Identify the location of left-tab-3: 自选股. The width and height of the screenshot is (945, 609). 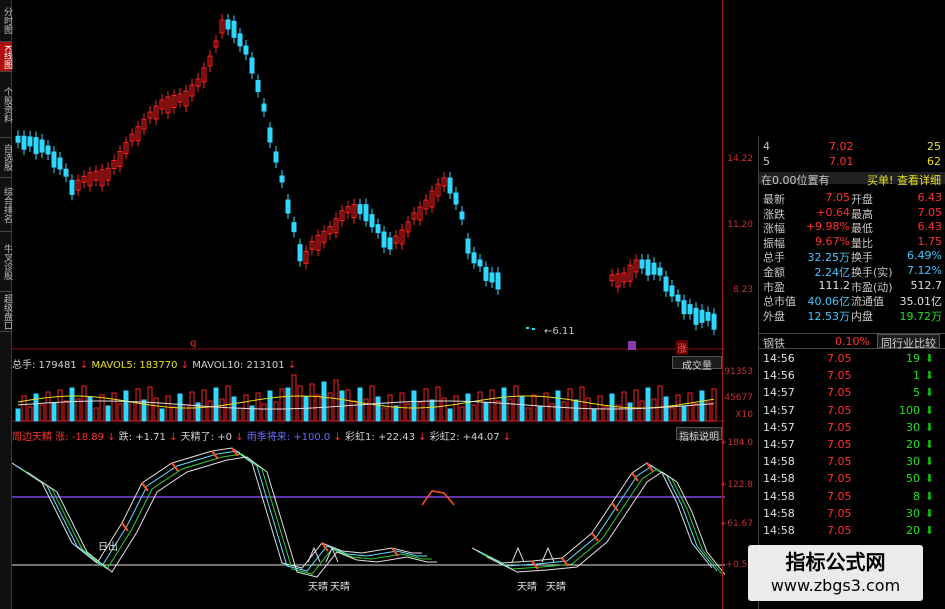
(6, 158).